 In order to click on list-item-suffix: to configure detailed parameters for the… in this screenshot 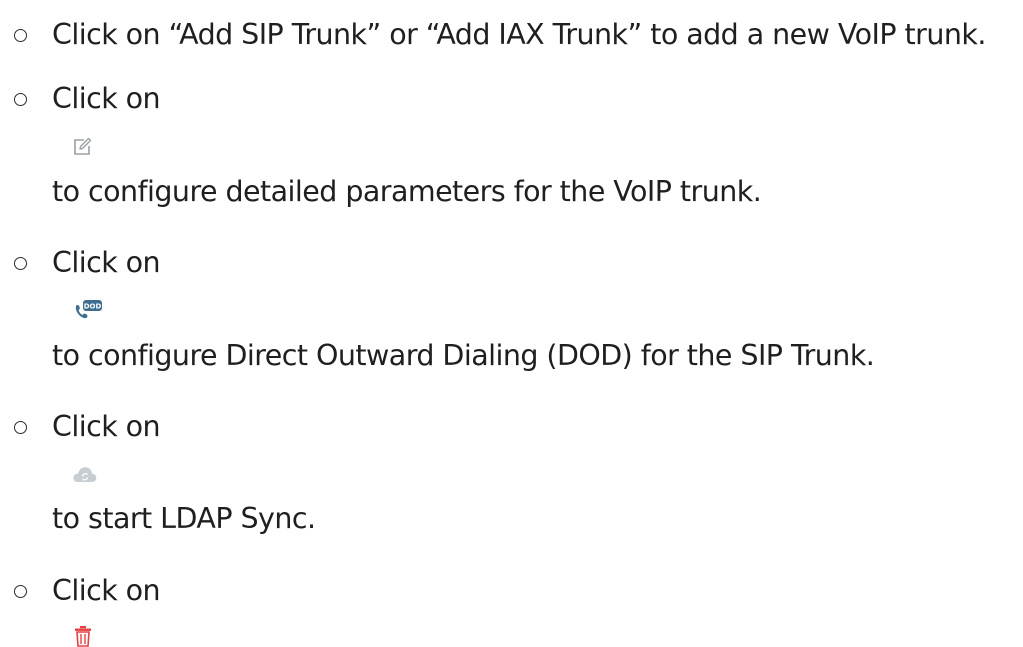, I will do `click(407, 191)`.